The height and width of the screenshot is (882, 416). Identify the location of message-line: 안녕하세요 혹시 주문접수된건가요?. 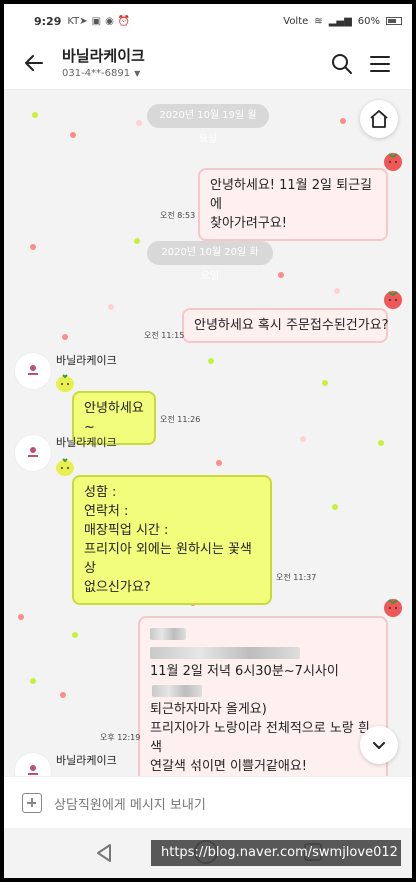
(291, 325).